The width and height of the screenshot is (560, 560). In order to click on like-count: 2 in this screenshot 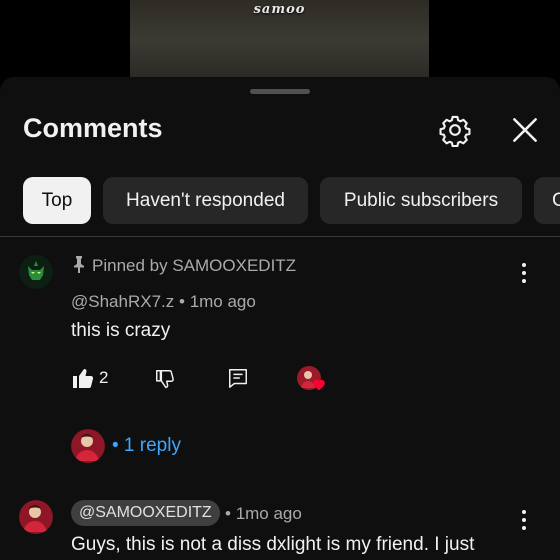, I will do `click(104, 377)`.